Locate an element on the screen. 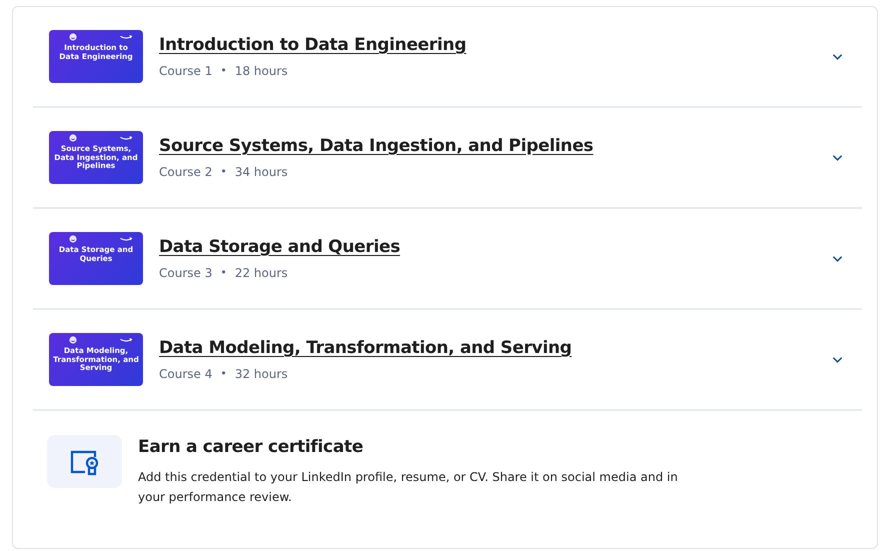 The height and width of the screenshot is (551, 890). course-duration: 18 hours is located at coordinates (261, 71).